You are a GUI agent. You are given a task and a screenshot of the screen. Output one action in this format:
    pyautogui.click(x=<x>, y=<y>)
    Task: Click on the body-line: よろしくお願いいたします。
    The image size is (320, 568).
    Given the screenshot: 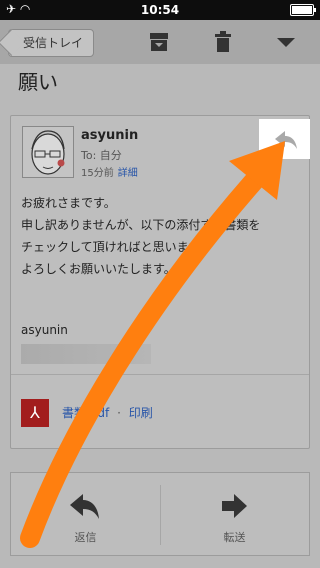 What is the action you would take?
    pyautogui.click(x=98, y=269)
    